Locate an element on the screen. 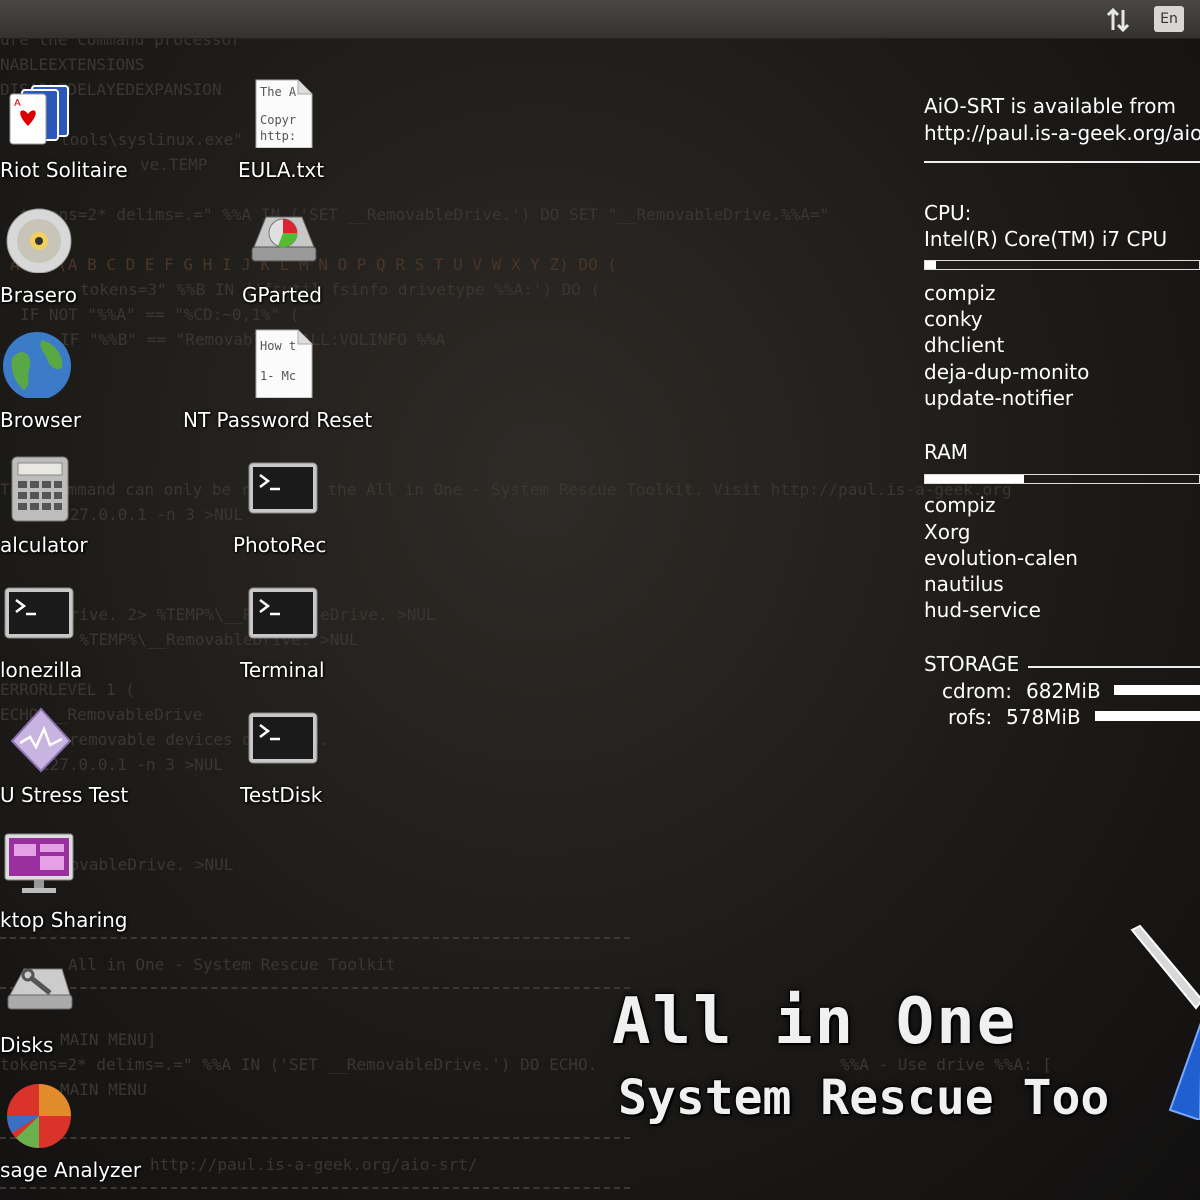 The width and height of the screenshot is (1200, 1200). document-preview-line: Copyr is located at coordinates (278, 120).